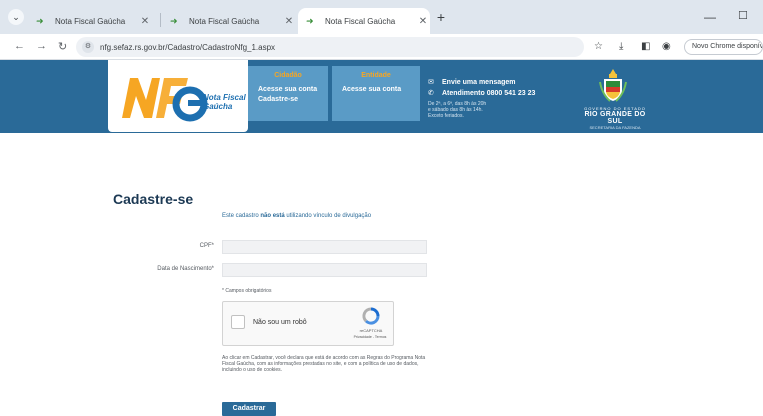 This screenshot has height=416, width=763. Describe the element at coordinates (249, 409) in the screenshot. I see `register-button: Cadastrar` at that location.